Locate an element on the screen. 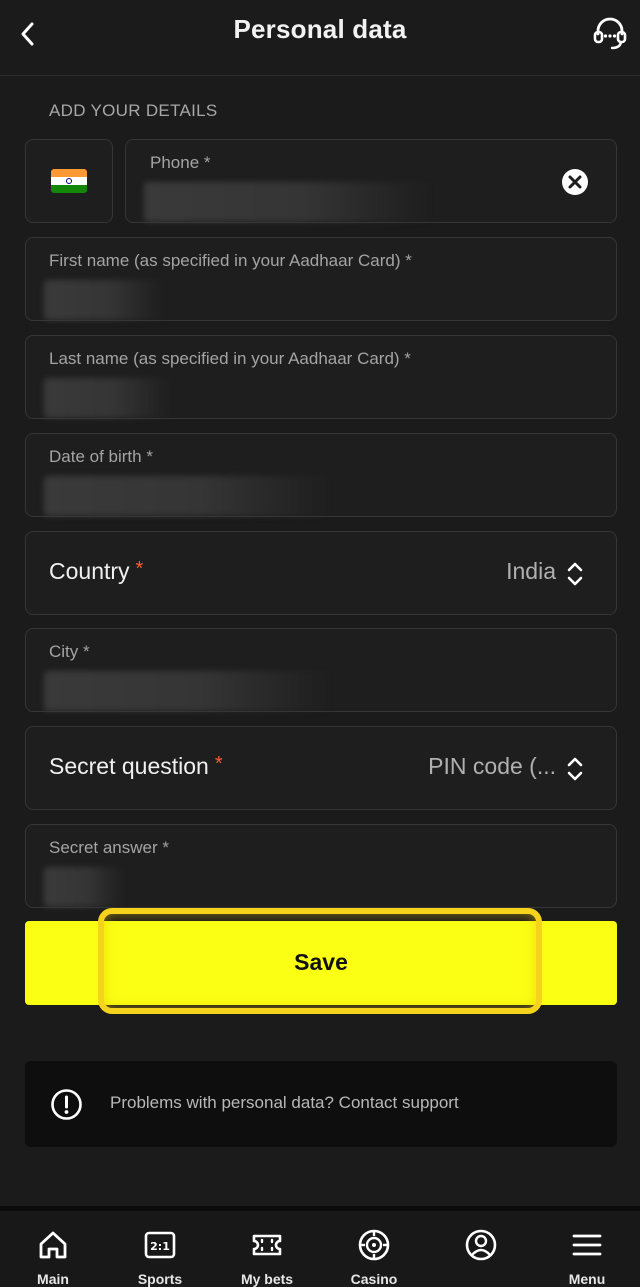 Image resolution: width=640 pixels, height=1287 pixels. nav-label-menu: Menu is located at coordinates (587, 1279).